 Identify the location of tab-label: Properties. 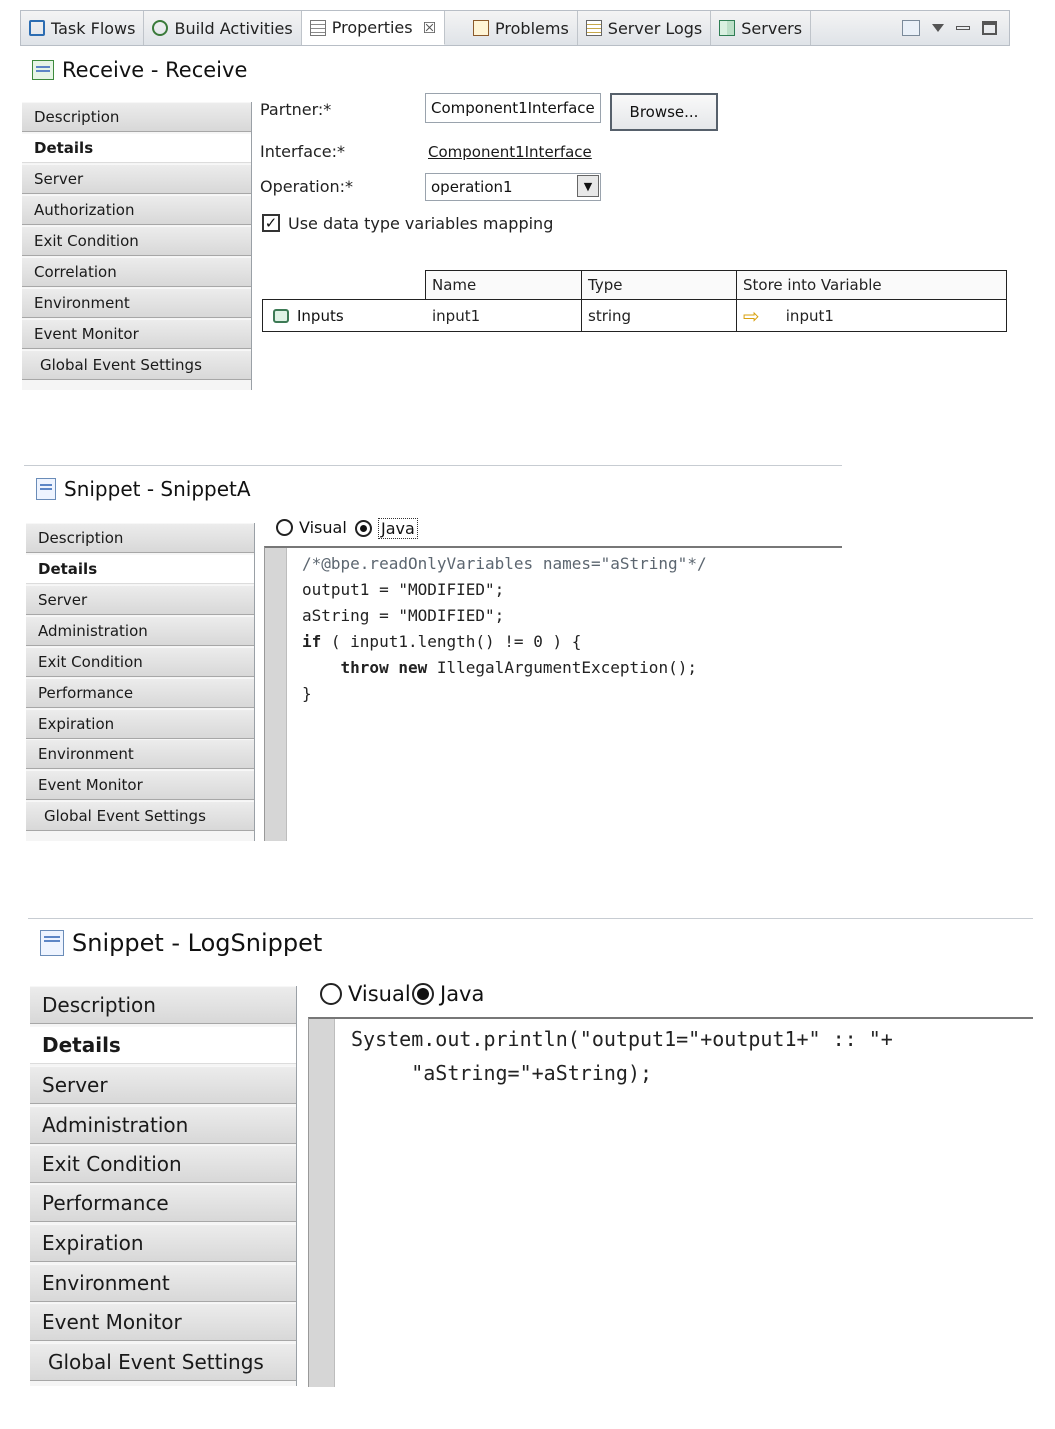
(372, 27).